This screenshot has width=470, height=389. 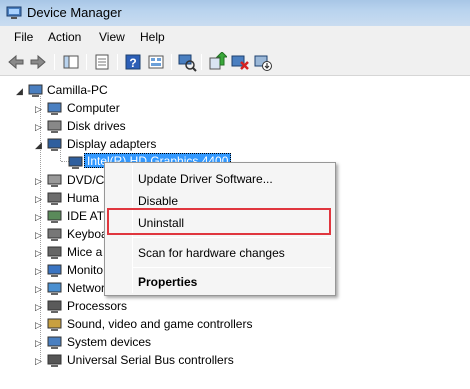 I want to click on menu-action: Action, so click(x=64, y=37).